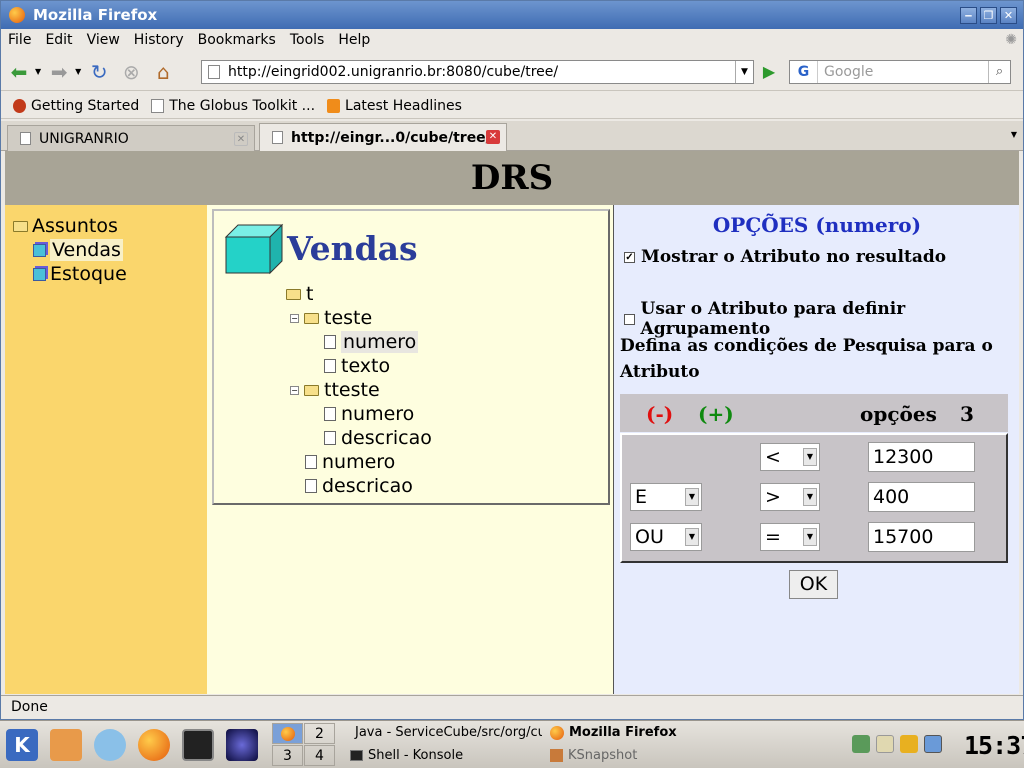  Describe the element at coordinates (154, 745) in the screenshot. I see `firefox-icon` at that location.